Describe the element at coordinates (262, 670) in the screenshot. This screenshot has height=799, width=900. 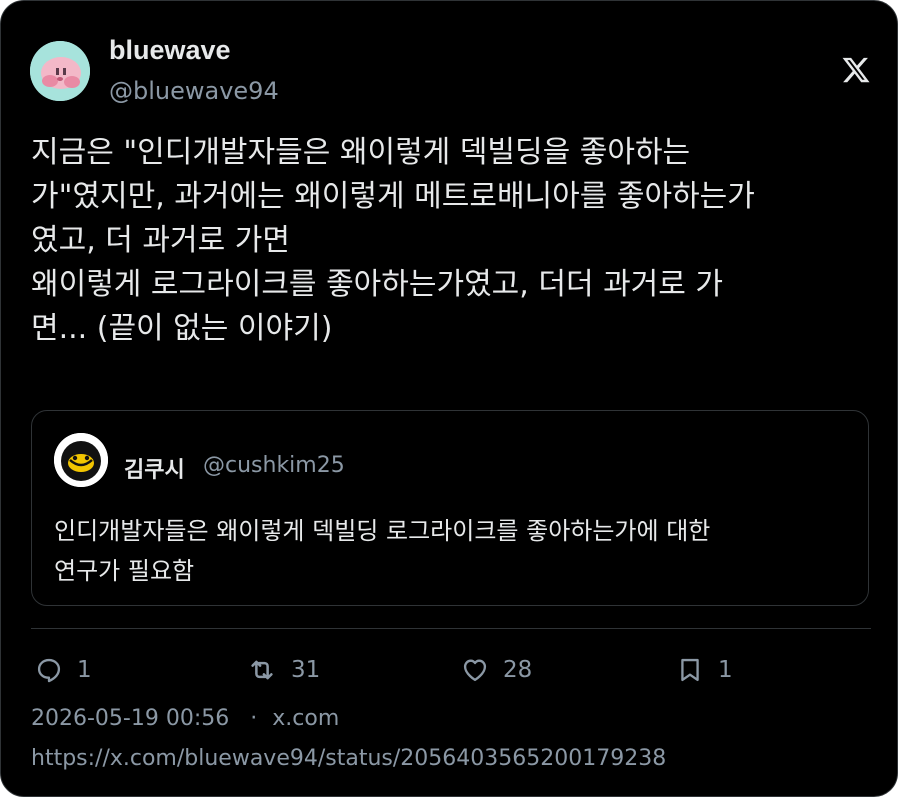
I see `retweet-icon` at that location.